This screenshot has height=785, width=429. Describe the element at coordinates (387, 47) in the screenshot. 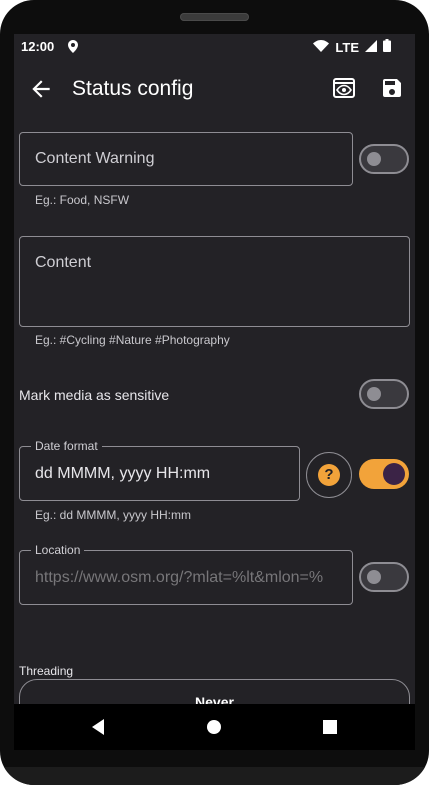

I see `battery-icon` at that location.